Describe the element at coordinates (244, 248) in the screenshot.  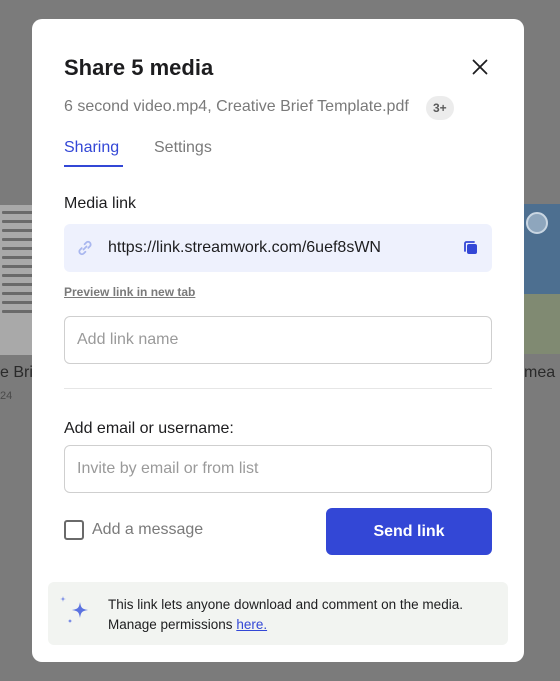
I see `media-link-url: https://link.streamwork.com/6uef8sWN` at that location.